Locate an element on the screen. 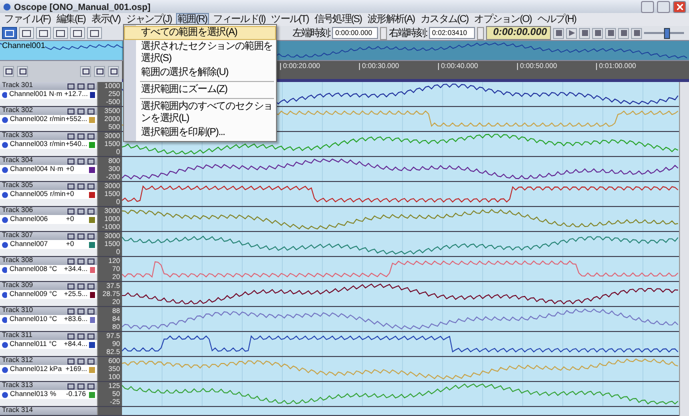 The width and height of the screenshot is (689, 416). menu-option: すべての範囲を選択(A) is located at coordinates (200, 33).